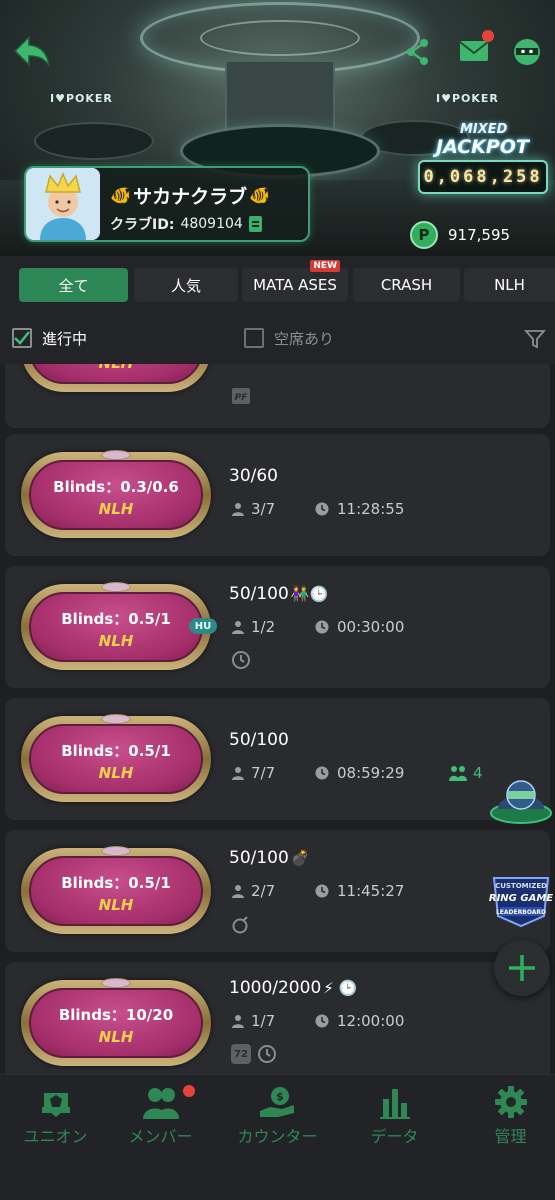 This screenshot has height=1200, width=555. What do you see at coordinates (277, 396) in the screenshot?
I see `table-card: NLH PF` at bounding box center [277, 396].